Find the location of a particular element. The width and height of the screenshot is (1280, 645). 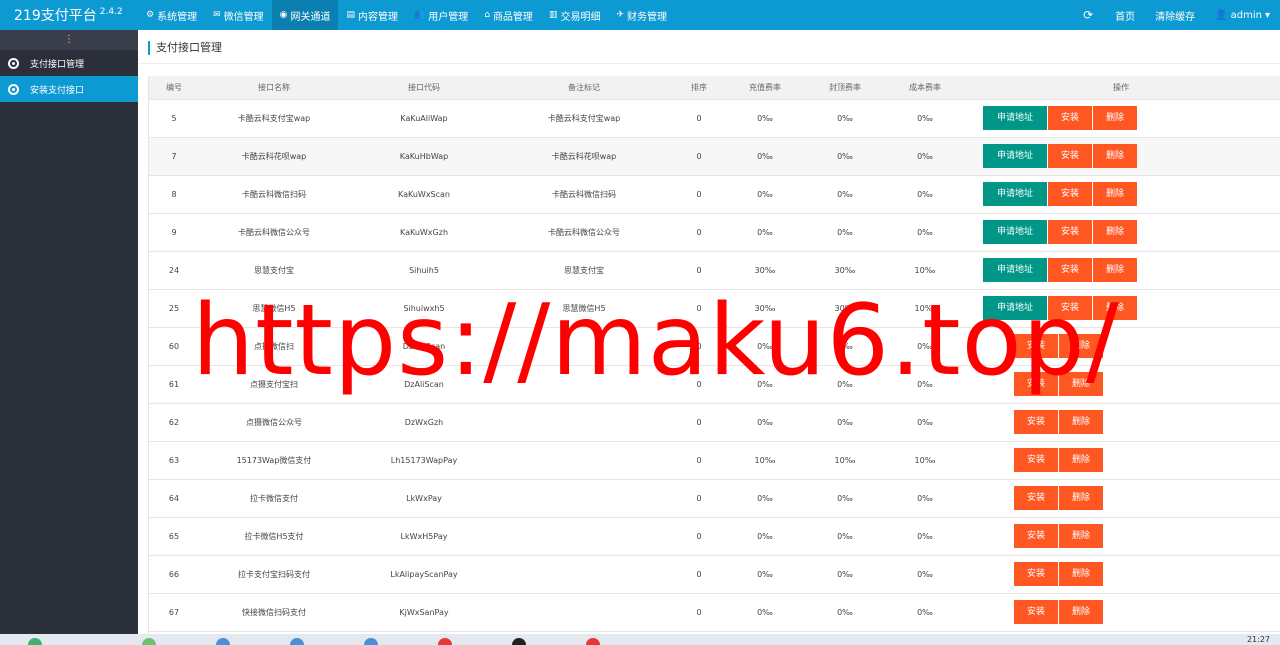

cell-code: LkWxH5Pay is located at coordinates (424, 536).